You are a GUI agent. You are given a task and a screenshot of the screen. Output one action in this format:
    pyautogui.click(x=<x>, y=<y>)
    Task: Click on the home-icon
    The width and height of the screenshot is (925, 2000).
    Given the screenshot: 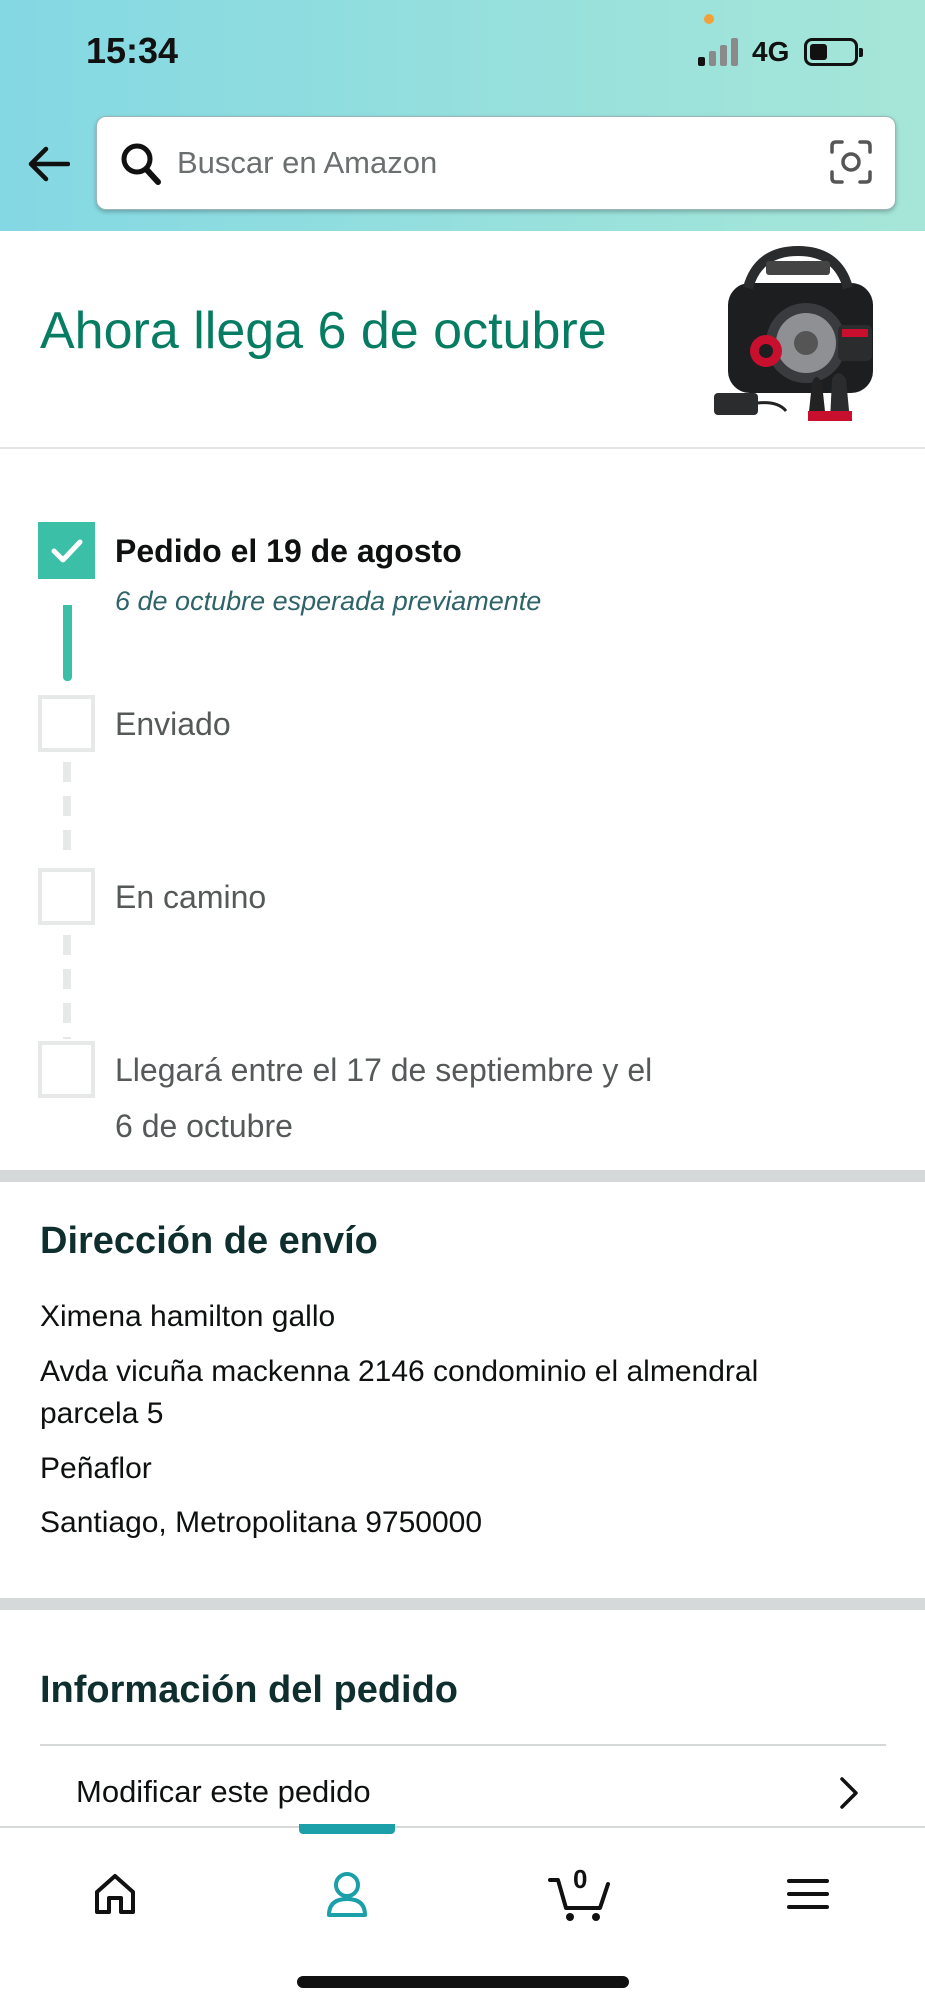 What is the action you would take?
    pyautogui.click(x=115, y=1894)
    